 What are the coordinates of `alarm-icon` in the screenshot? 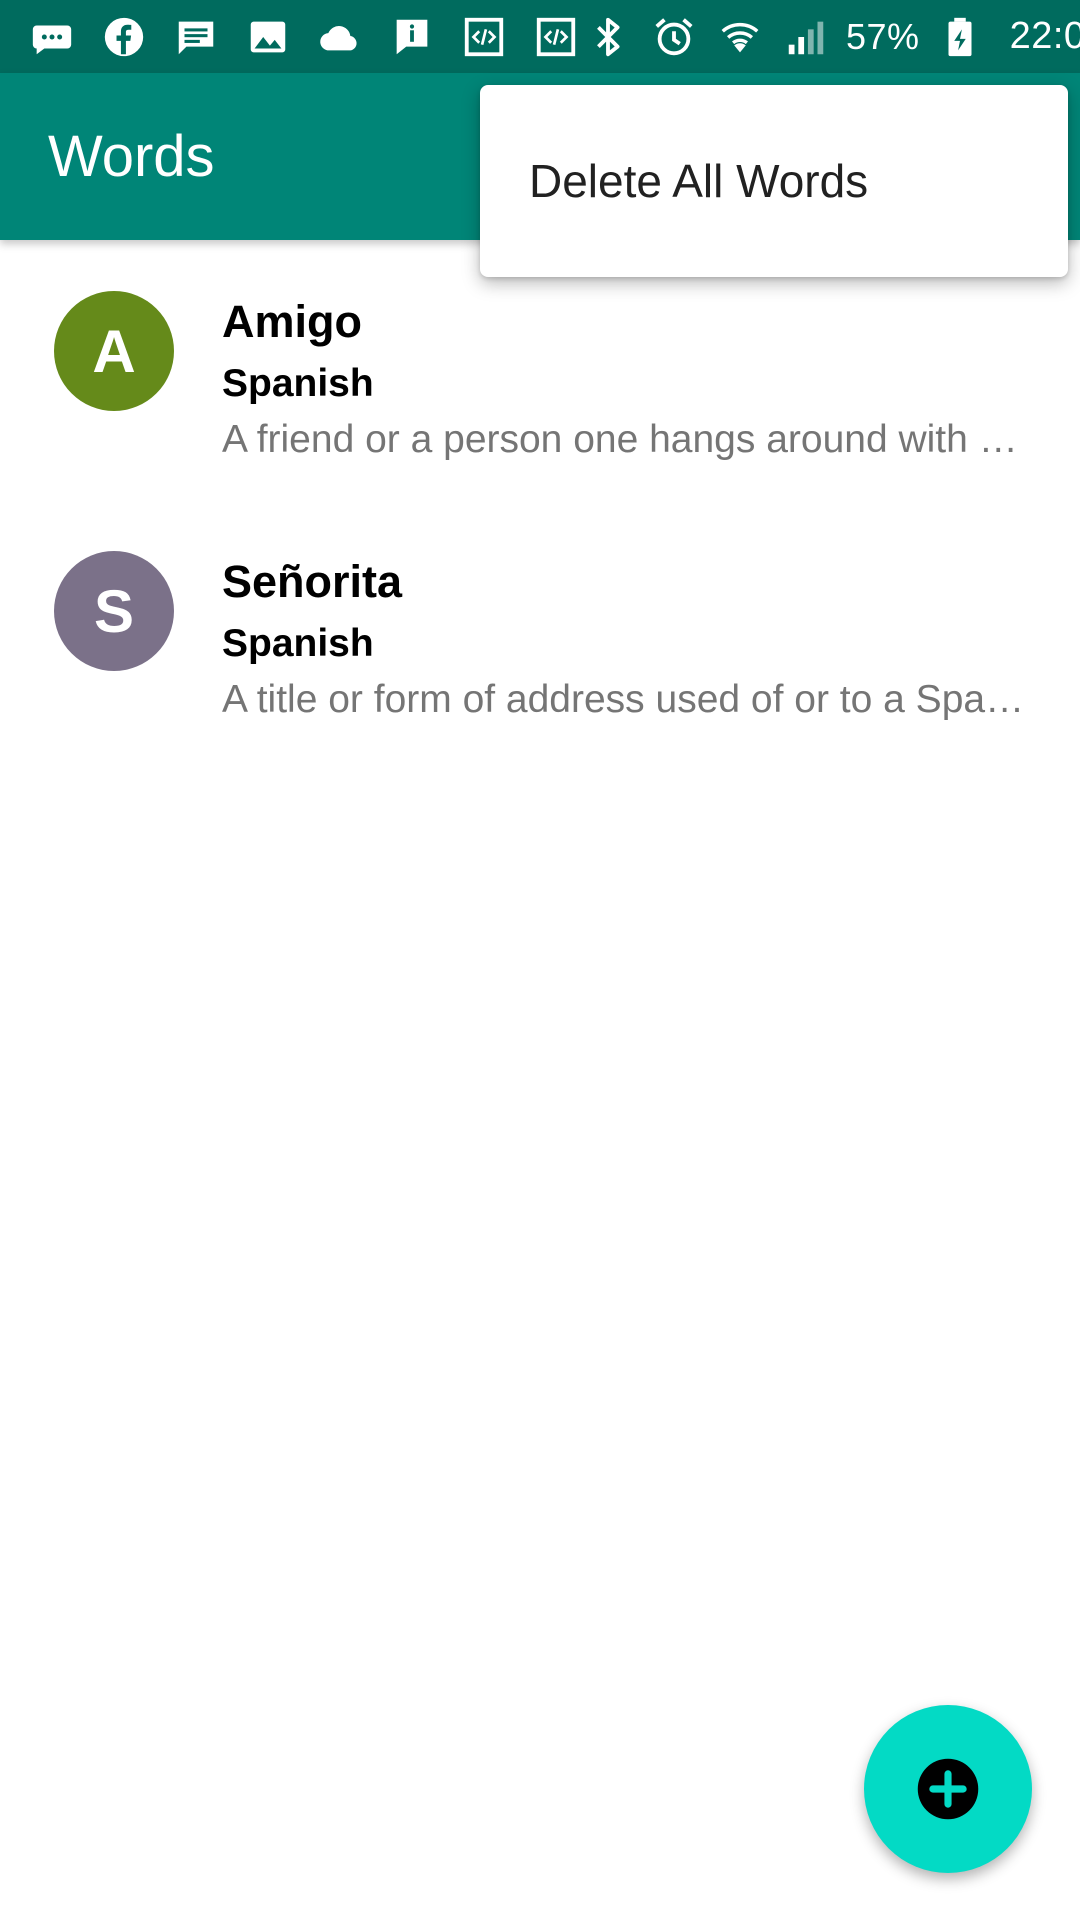 It's located at (674, 37).